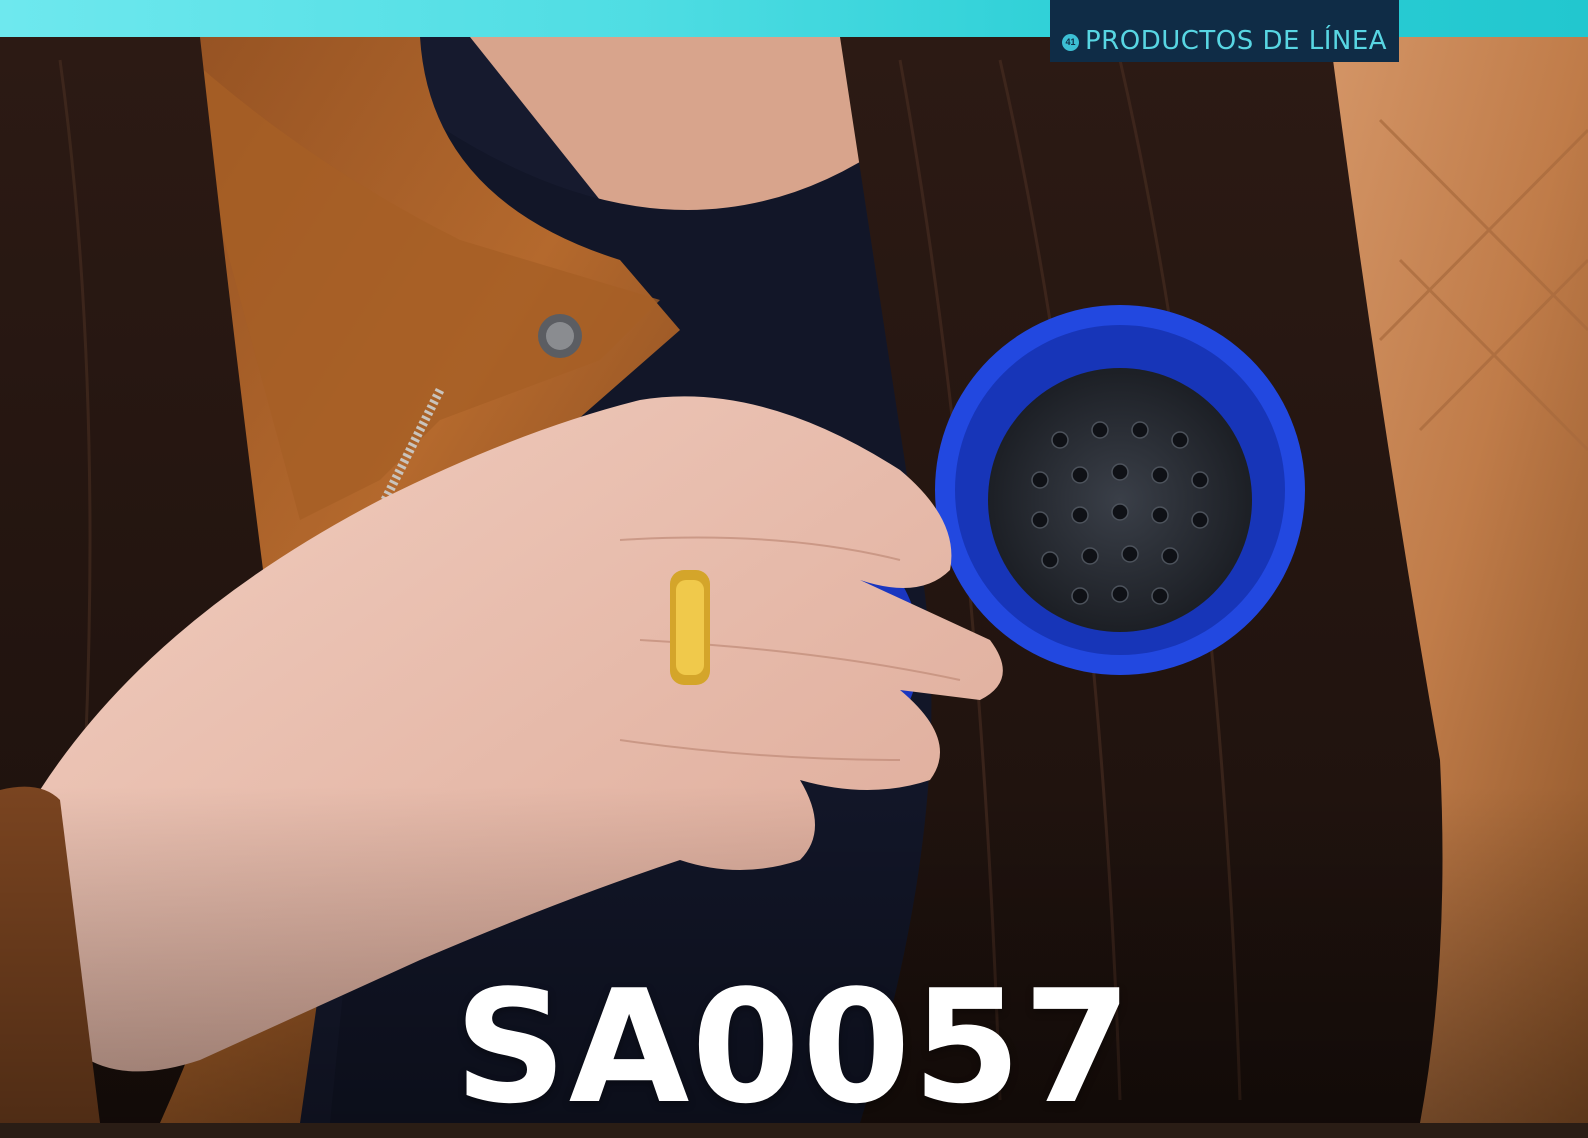 Image resolution: width=1588 pixels, height=1138 pixels. I want to click on section-label: PRODUCTOS DE LÍNEA, so click(1236, 41).